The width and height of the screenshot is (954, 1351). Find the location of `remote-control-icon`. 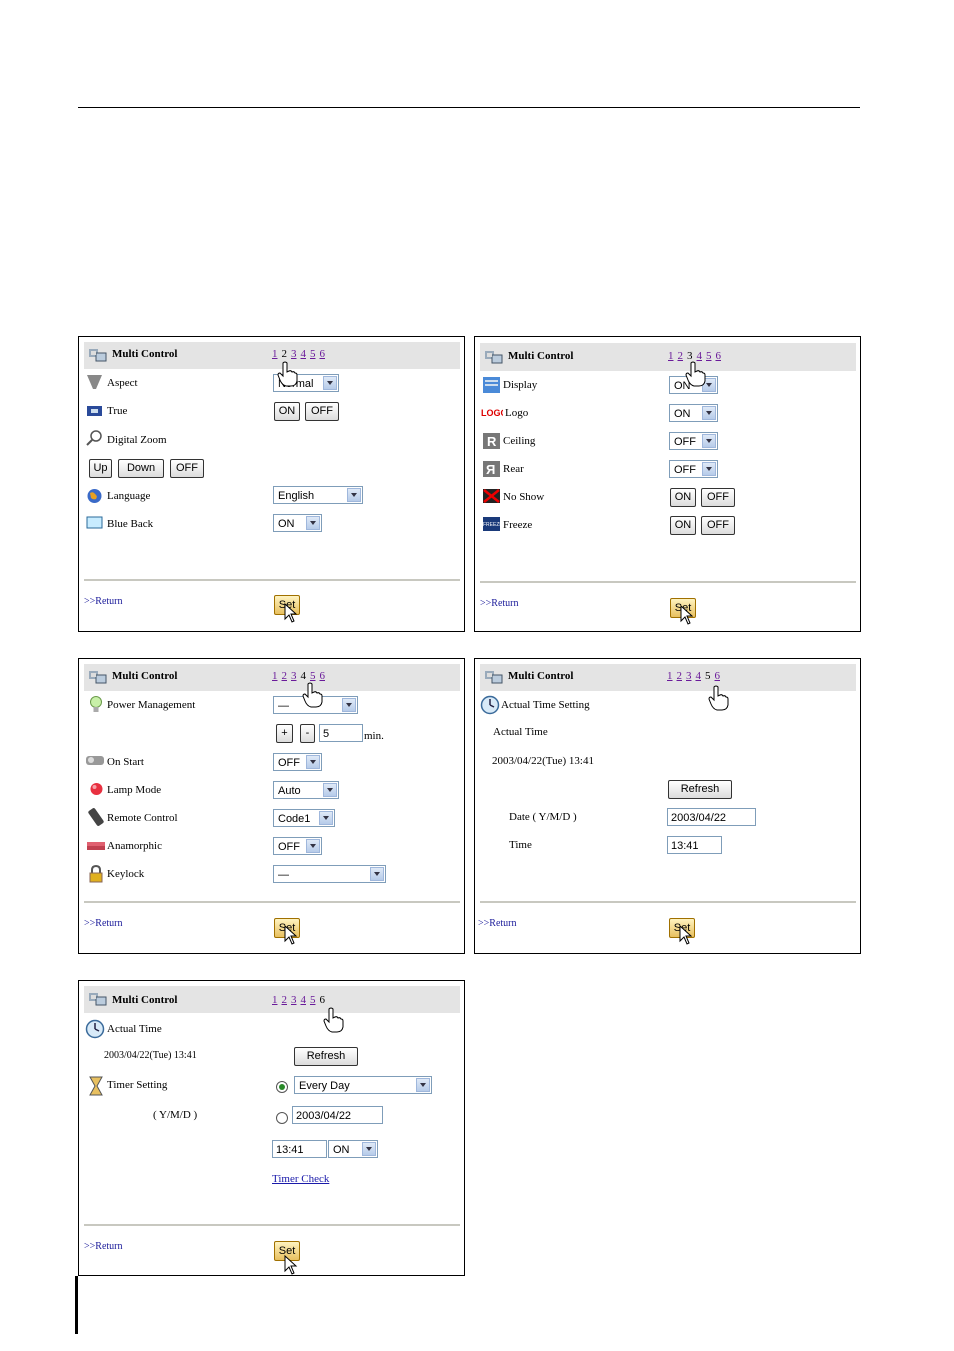

remote-control-icon is located at coordinates (96, 817).